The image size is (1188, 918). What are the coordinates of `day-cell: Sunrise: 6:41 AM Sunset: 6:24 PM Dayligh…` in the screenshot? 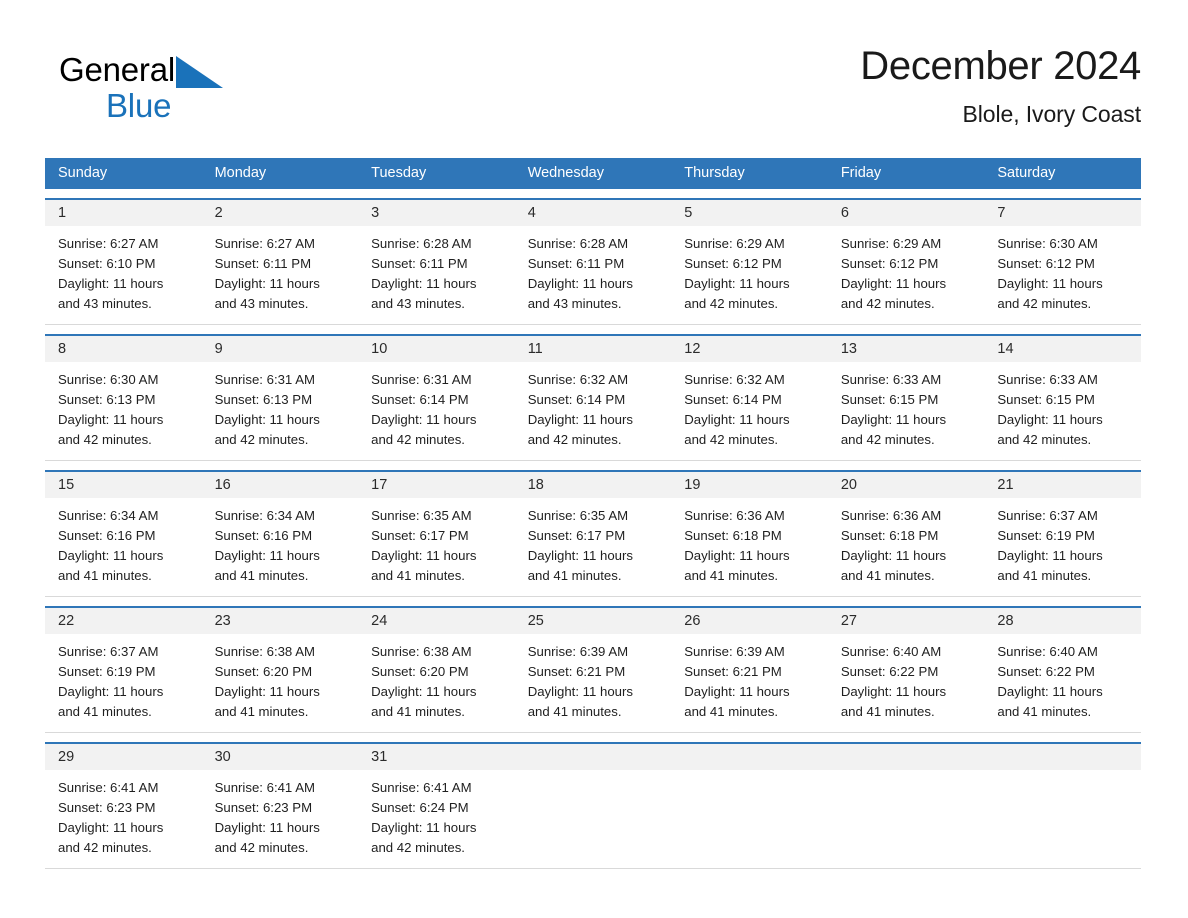 It's located at (436, 819).